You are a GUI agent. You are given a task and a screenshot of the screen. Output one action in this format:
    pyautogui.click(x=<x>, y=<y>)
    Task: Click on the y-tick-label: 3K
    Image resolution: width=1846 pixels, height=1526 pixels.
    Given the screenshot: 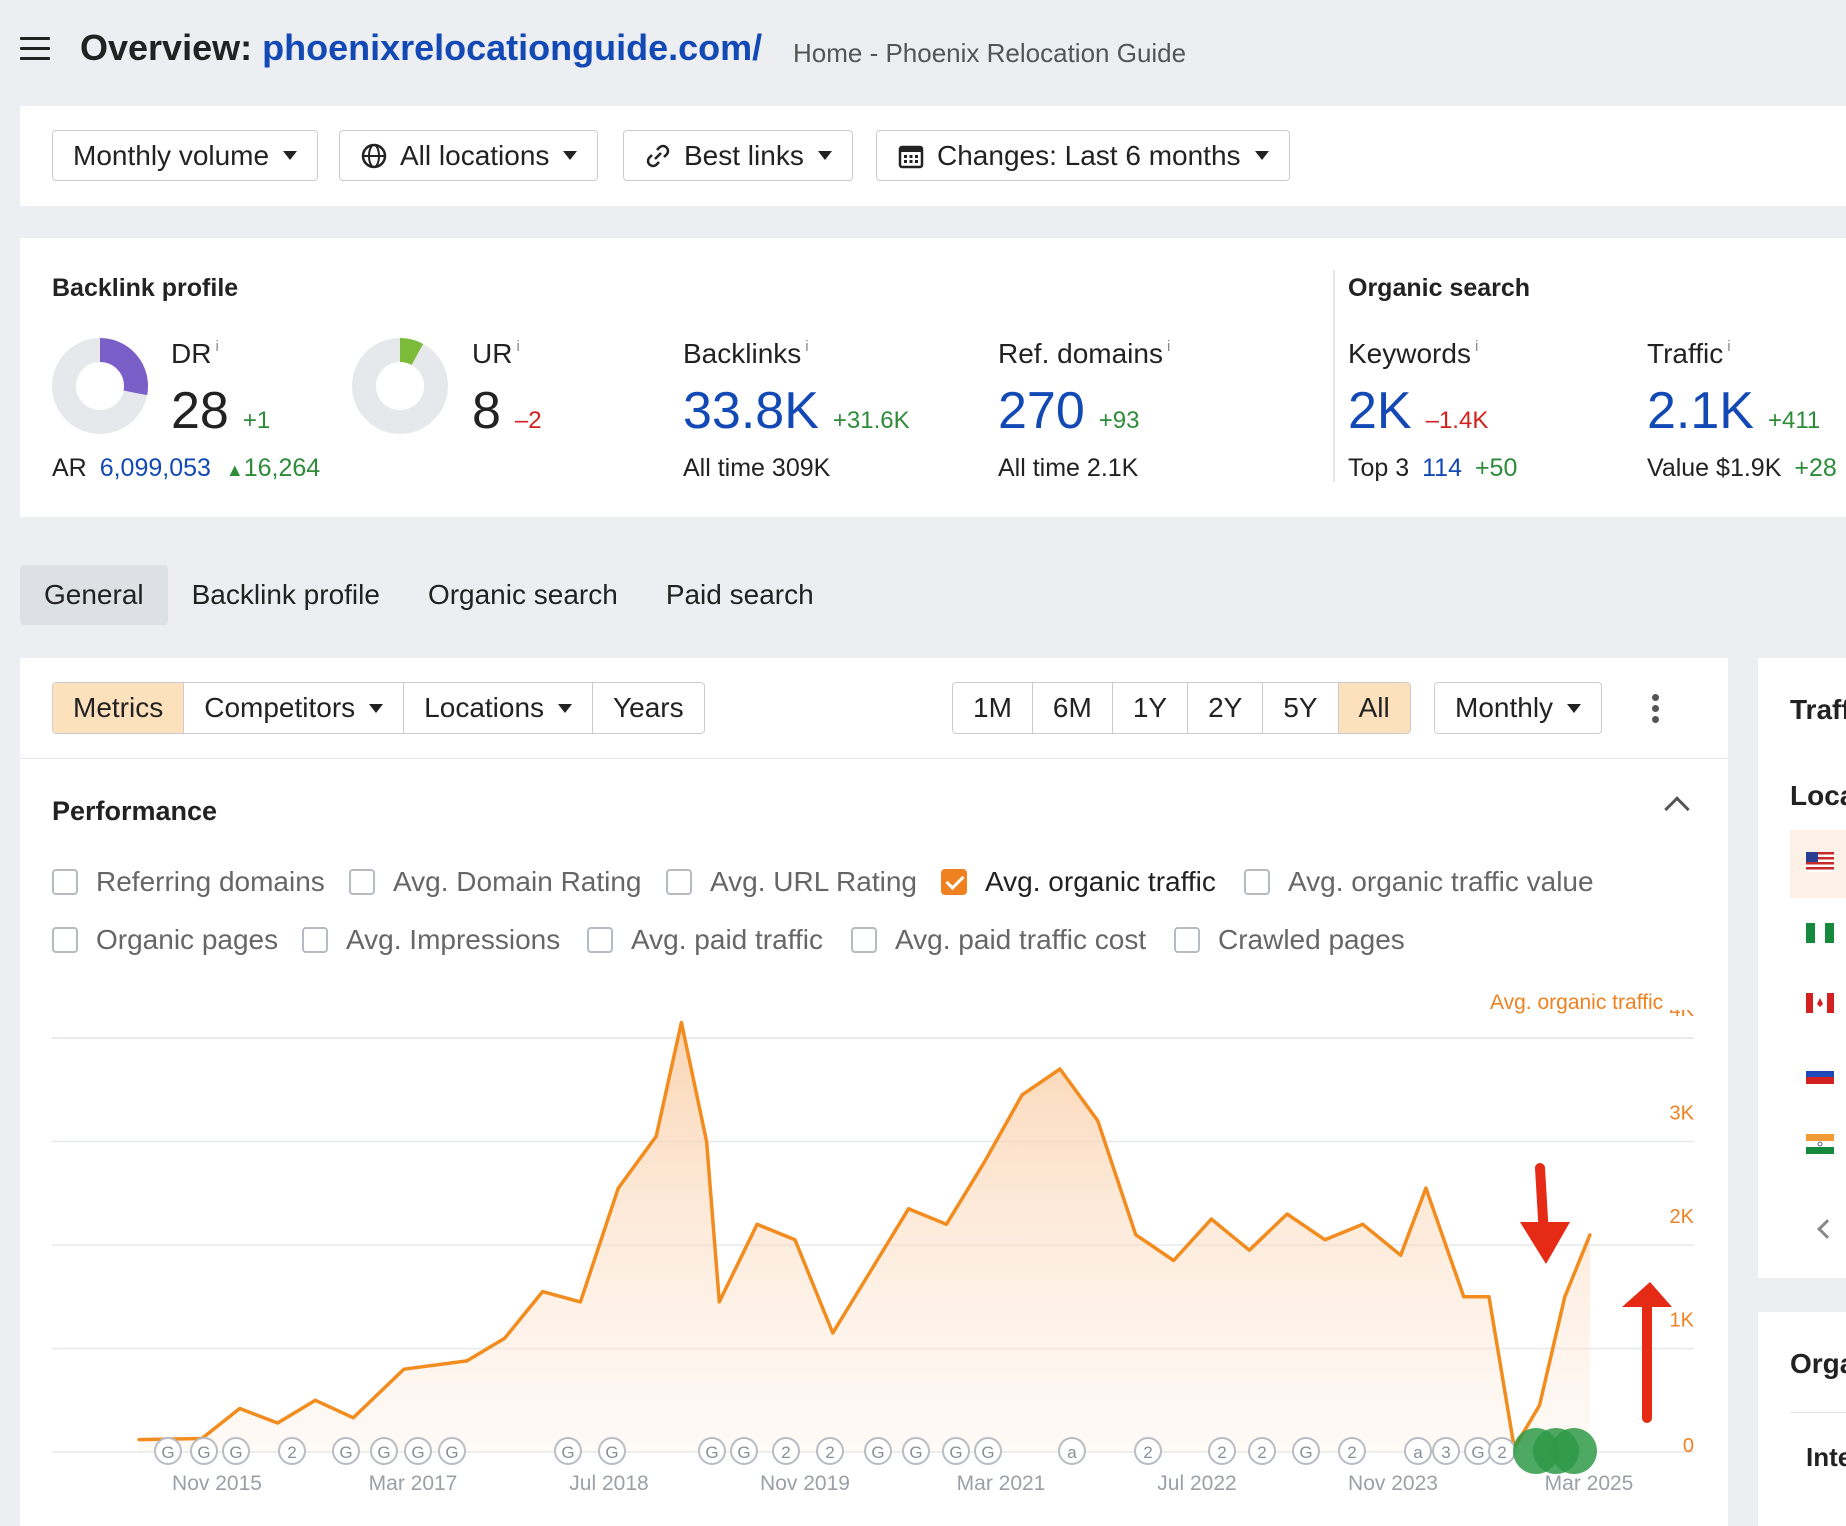 What is the action you would take?
    pyautogui.click(x=1682, y=1114)
    